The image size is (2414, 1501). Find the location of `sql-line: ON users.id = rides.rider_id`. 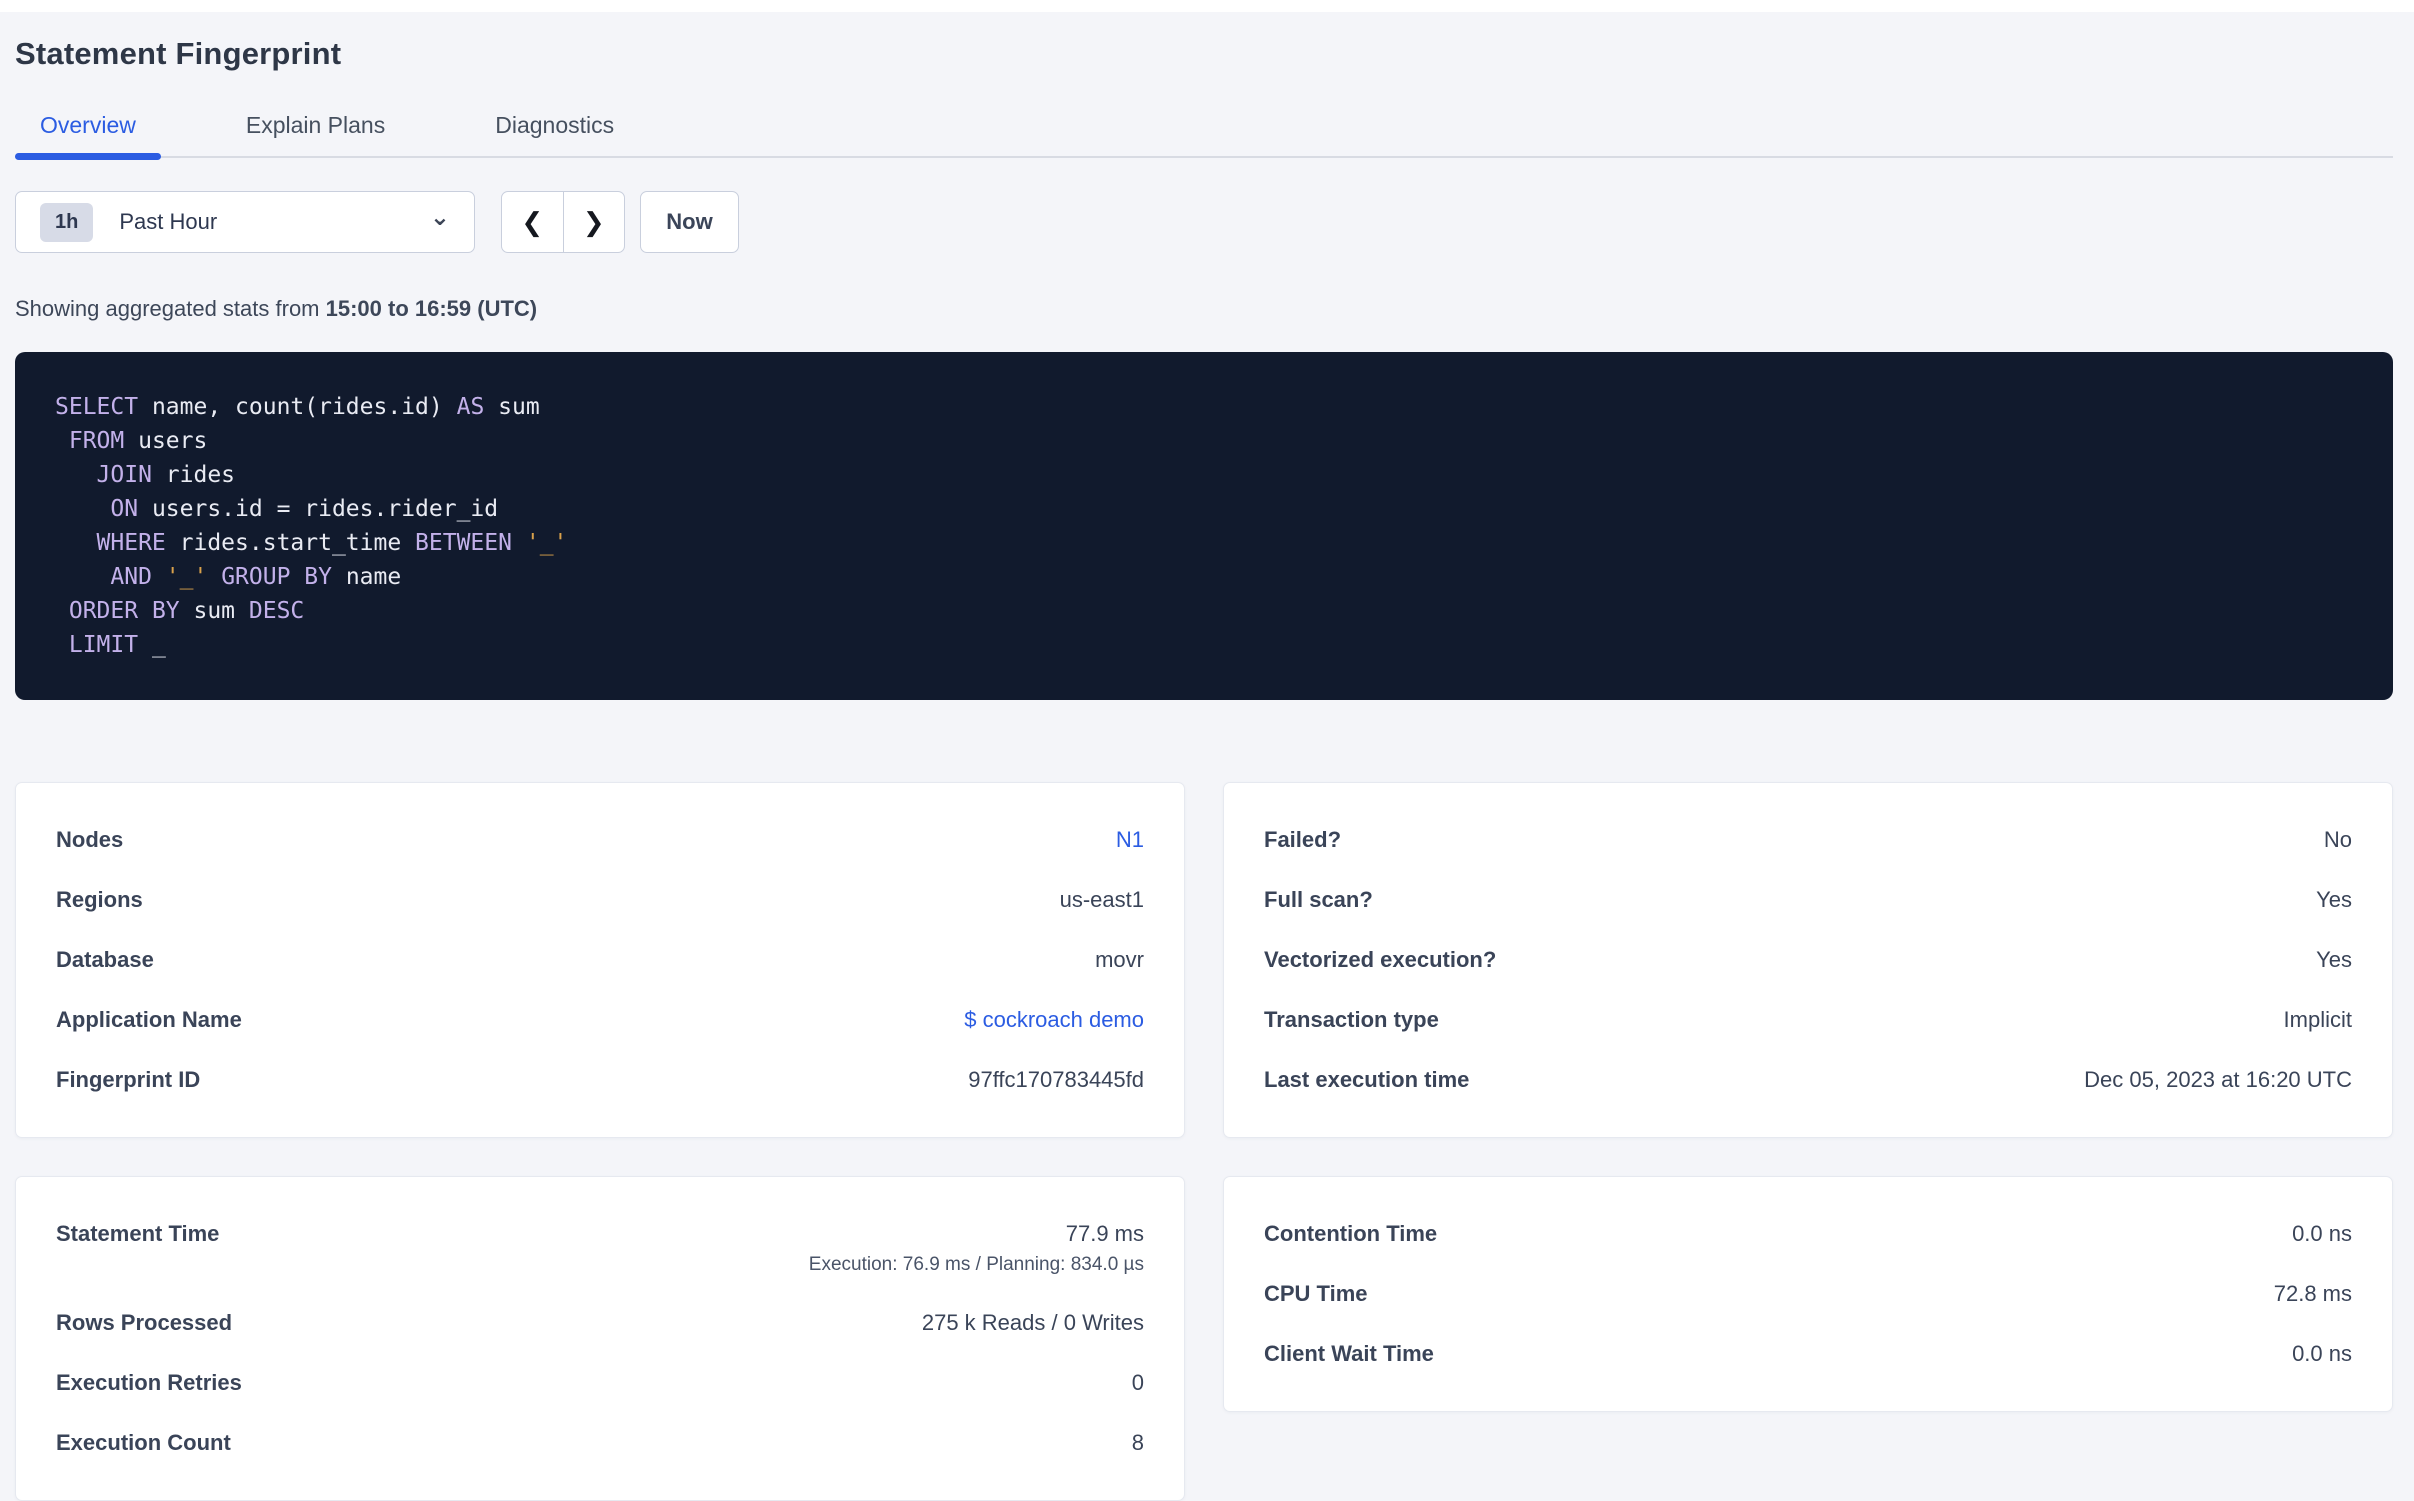

sql-line: ON users.id = rides.rider_id is located at coordinates (1204, 509).